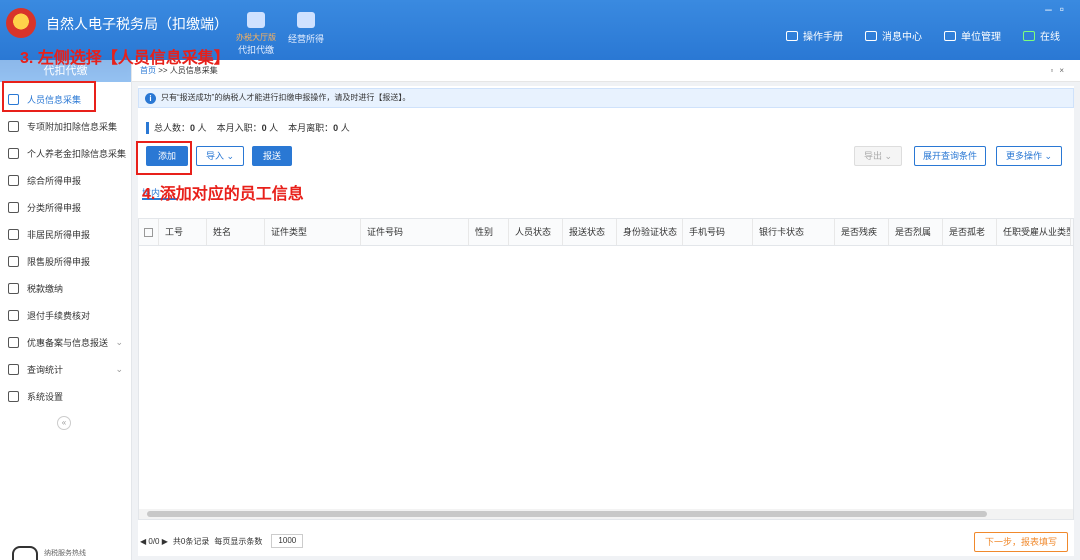  Describe the element at coordinates (54, 181) in the screenshot. I see `sidebar-item-label: 综合所得申报` at that location.